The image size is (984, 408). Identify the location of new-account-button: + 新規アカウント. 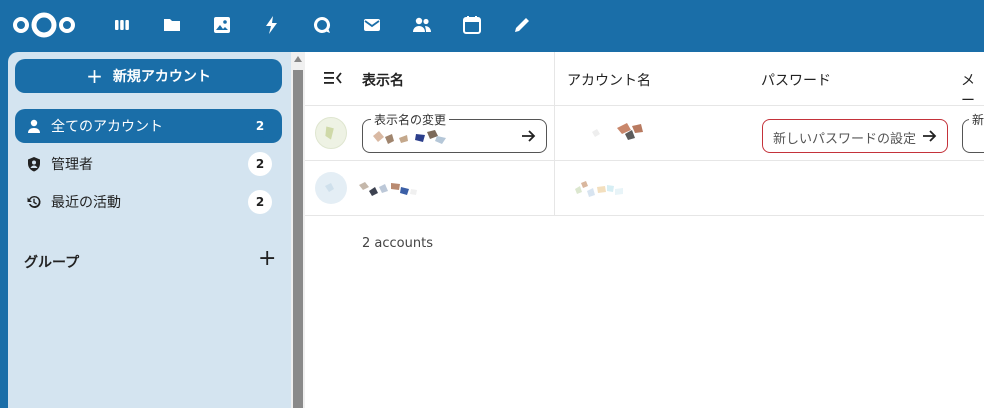
(148, 76).